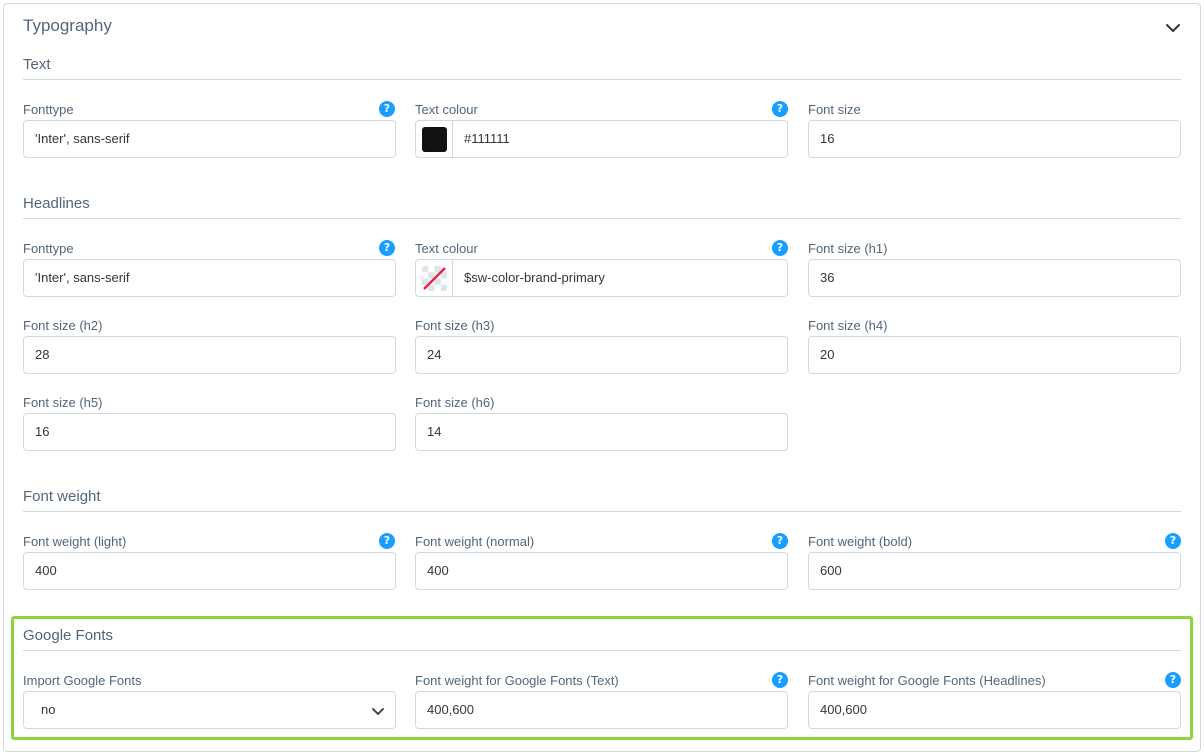 The width and height of the screenshot is (1204, 752). What do you see at coordinates (848, 248) in the screenshot?
I see `h1-size-label: Font size (h1)` at bounding box center [848, 248].